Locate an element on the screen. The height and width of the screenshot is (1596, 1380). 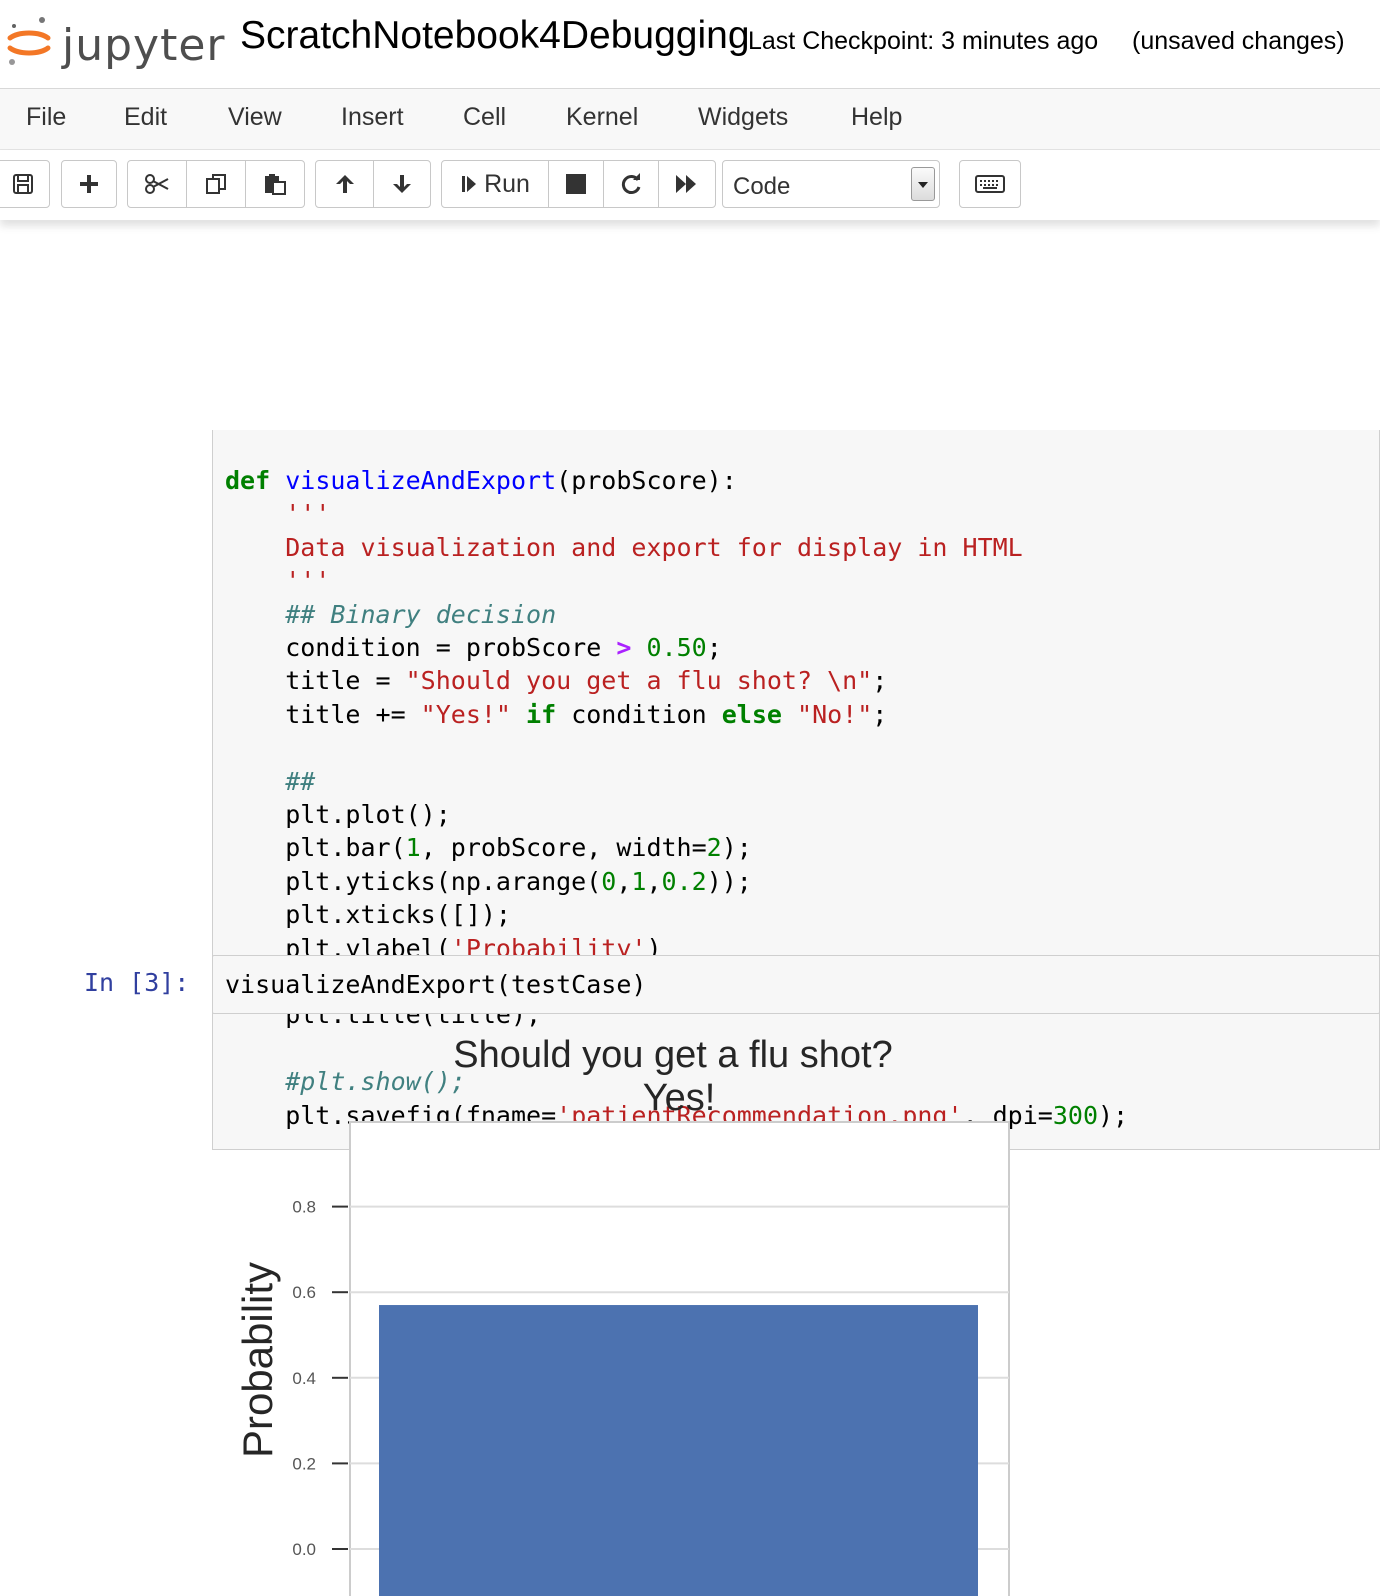
code-line: plt.yticks(np.arange(0,1,0.2)); is located at coordinates (488, 881).